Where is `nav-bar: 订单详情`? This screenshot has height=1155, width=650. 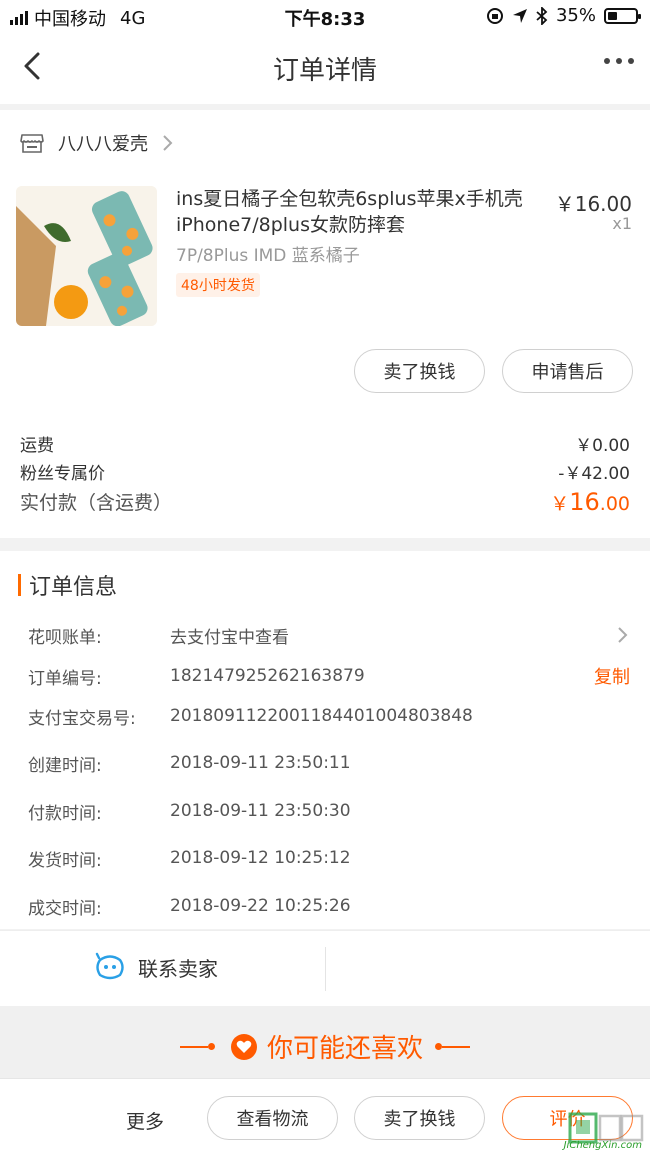
nav-bar: 订单详情 is located at coordinates (325, 68).